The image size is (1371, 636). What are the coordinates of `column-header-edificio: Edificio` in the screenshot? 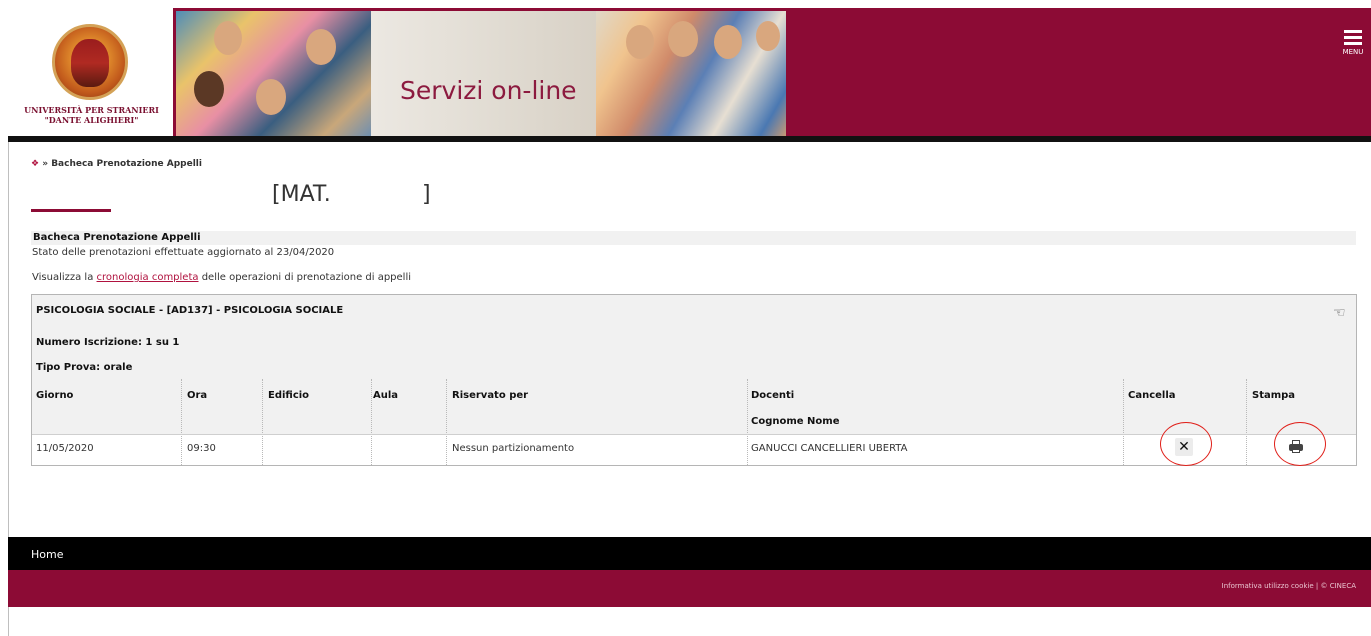 It's located at (289, 395).